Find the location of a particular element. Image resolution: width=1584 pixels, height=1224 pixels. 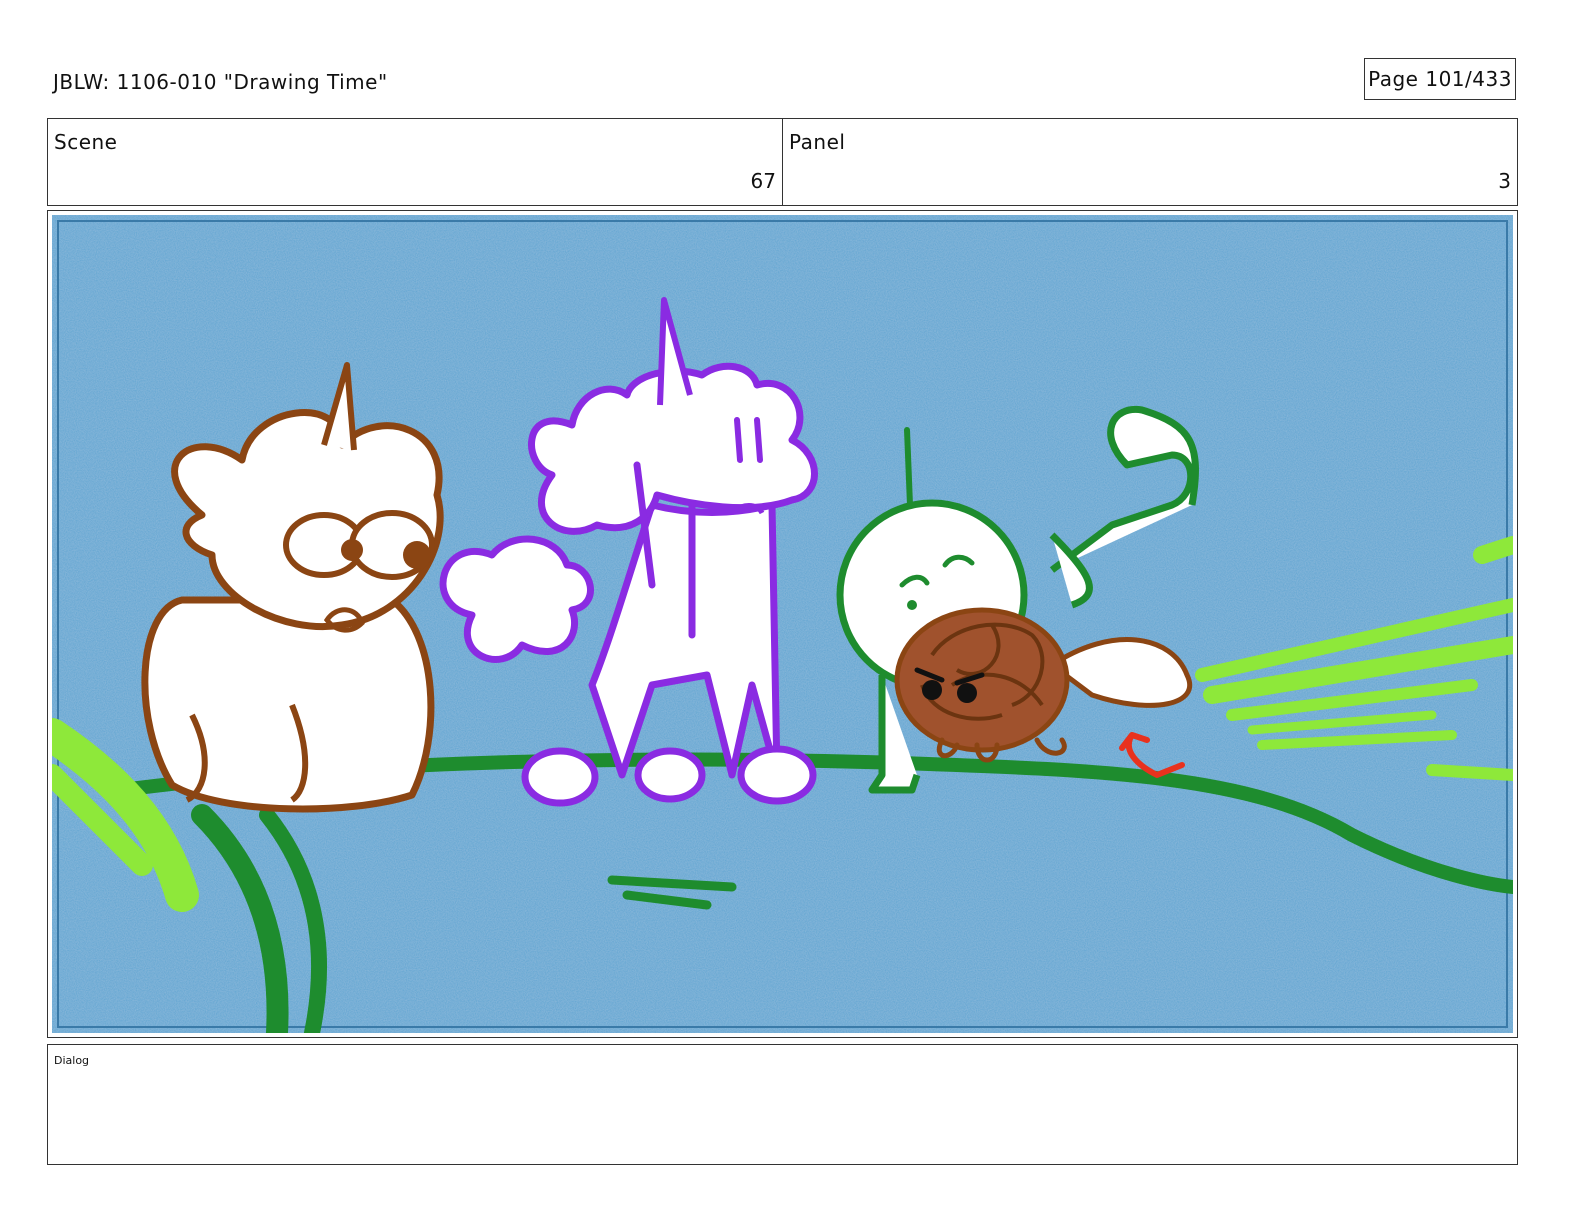

scene-panel-row: Scene 67 Panel 3 is located at coordinates (782, 162).